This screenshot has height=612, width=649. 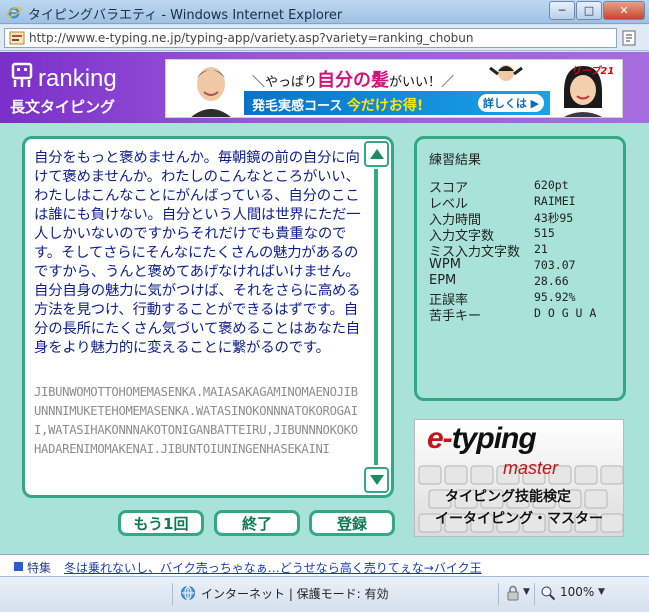 What do you see at coordinates (273, 567) in the screenshot?
I see `feature-link: 冬は乗れないし、バイク売っちゃなぁ…どうせなら高く売りてぇな→バイク王` at bounding box center [273, 567].